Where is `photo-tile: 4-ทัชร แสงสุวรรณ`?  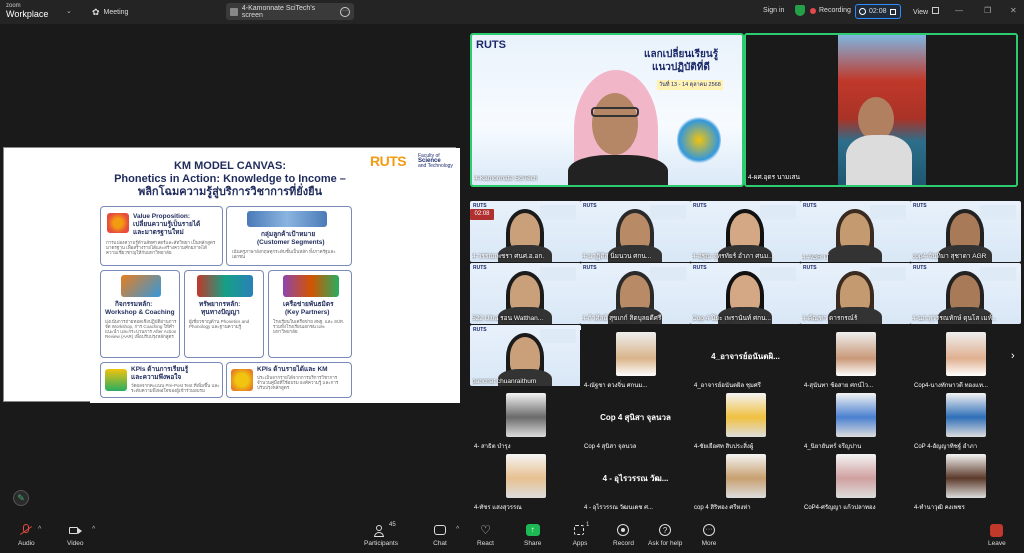
photo-tile: 4-ทัชร แสงสุวรรณ is located at coordinates (525, 483).